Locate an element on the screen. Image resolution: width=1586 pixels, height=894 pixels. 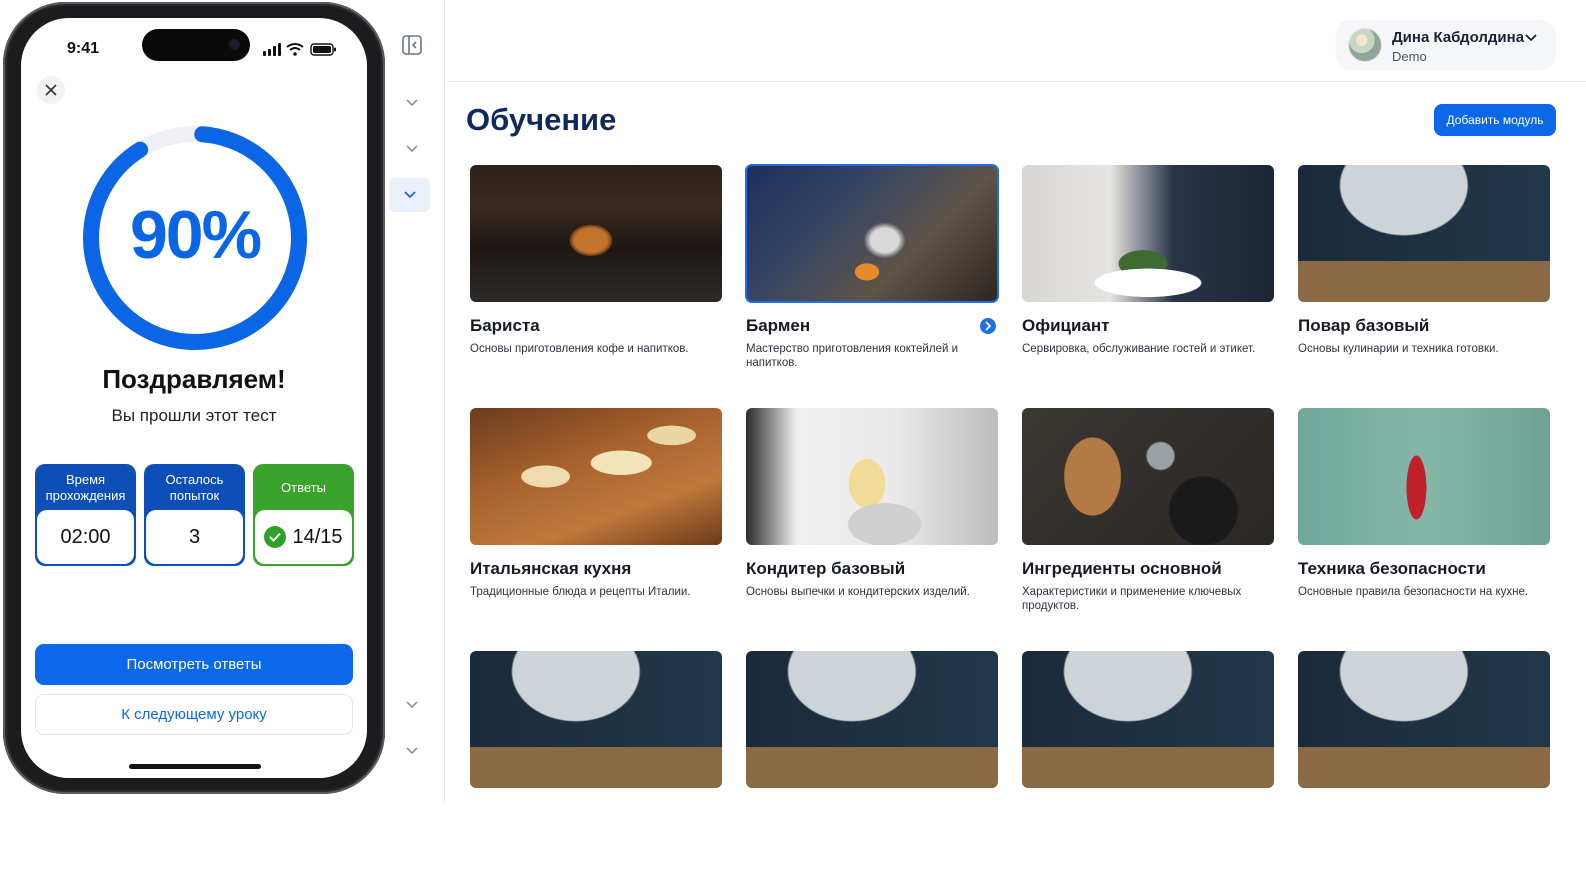
course-title: Ингредиенты основной is located at coordinates (1122, 568).